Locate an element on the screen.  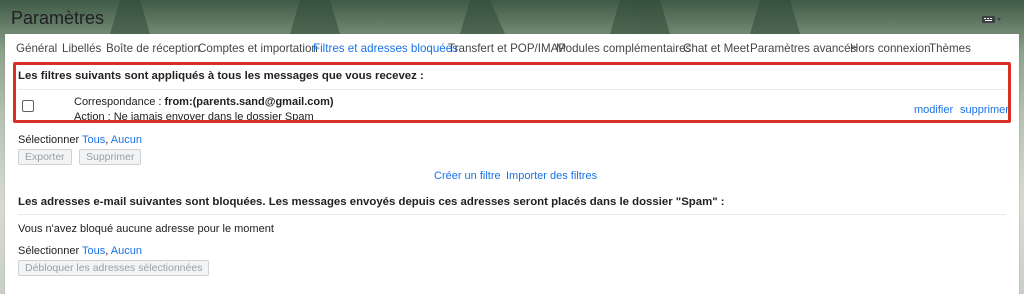
filters-select-line: Sélectionner Tous, Aucun is located at coordinates (80, 140).